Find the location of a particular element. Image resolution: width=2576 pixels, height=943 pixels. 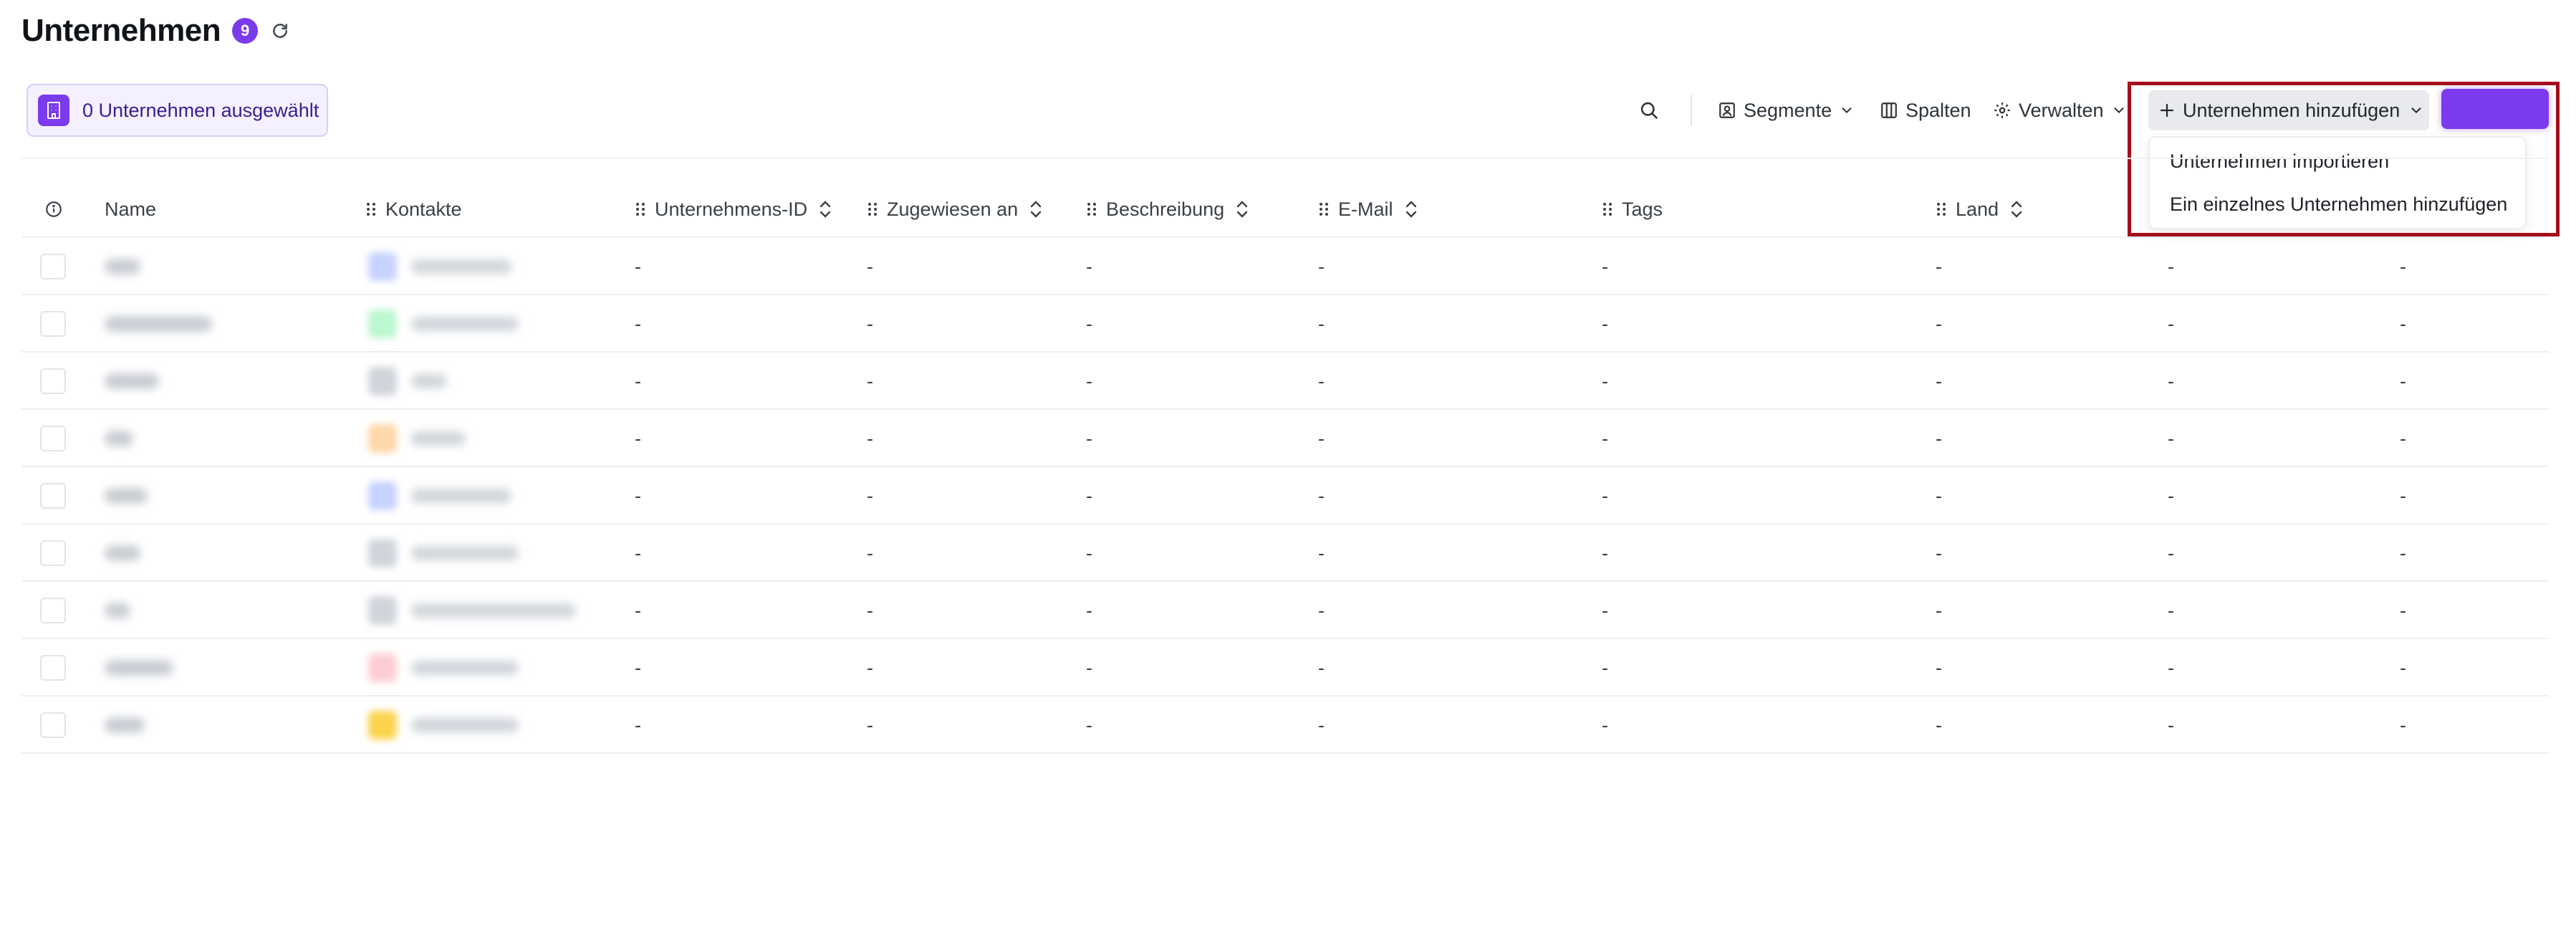

search-icon is located at coordinates (1649, 110).